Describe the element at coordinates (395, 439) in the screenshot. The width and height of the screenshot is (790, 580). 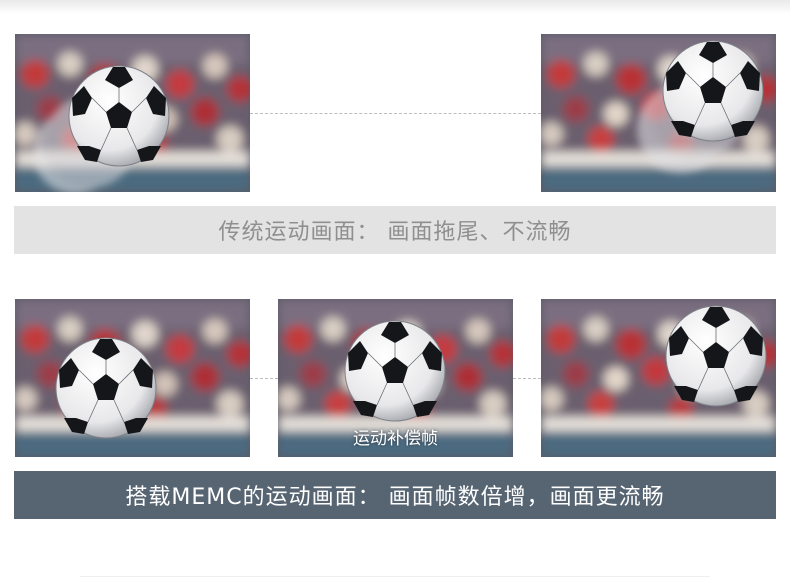
I see `compensated-frame-caption: 运动补偿帧` at that location.